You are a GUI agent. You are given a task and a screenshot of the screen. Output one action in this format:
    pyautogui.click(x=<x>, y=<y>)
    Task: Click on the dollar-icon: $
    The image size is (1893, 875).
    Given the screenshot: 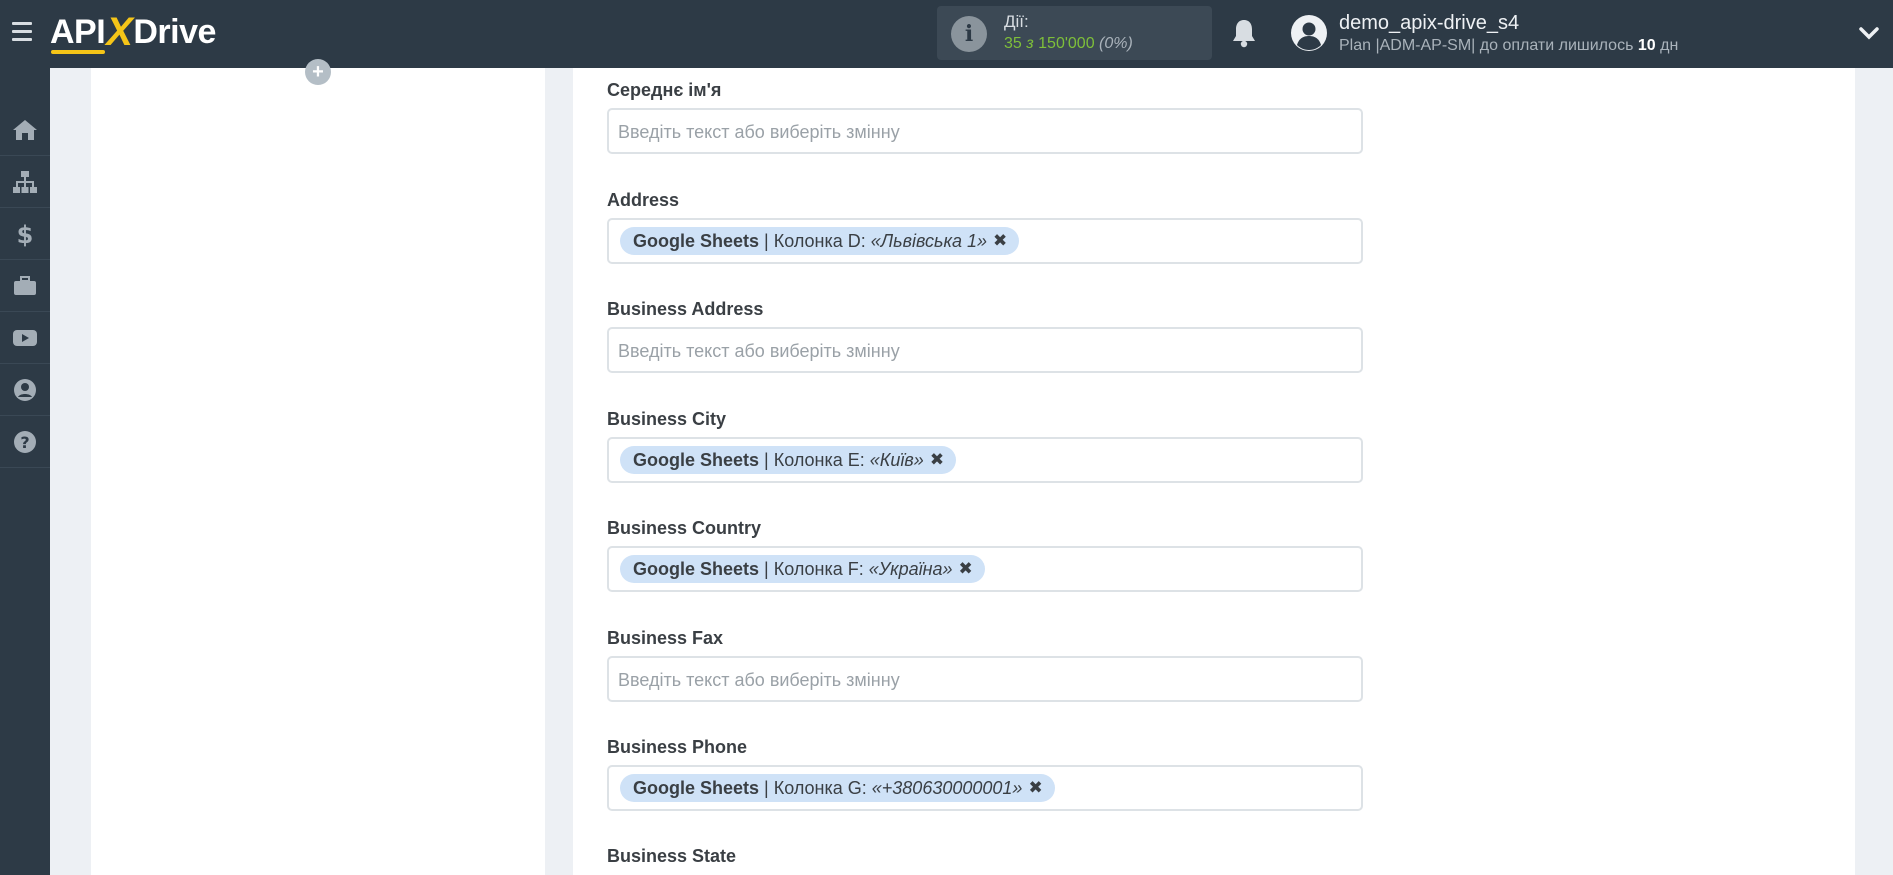 What is the action you would take?
    pyautogui.click(x=25, y=234)
    